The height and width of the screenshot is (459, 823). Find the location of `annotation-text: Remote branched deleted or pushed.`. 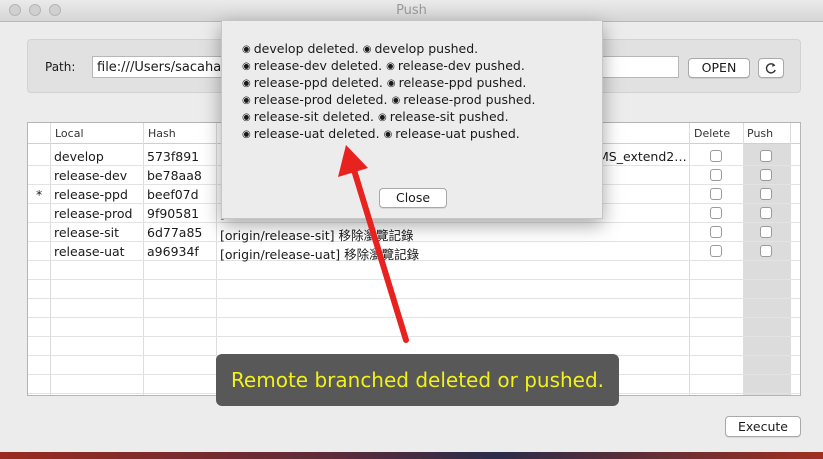

annotation-text: Remote branched deleted or pushed. is located at coordinates (417, 380).